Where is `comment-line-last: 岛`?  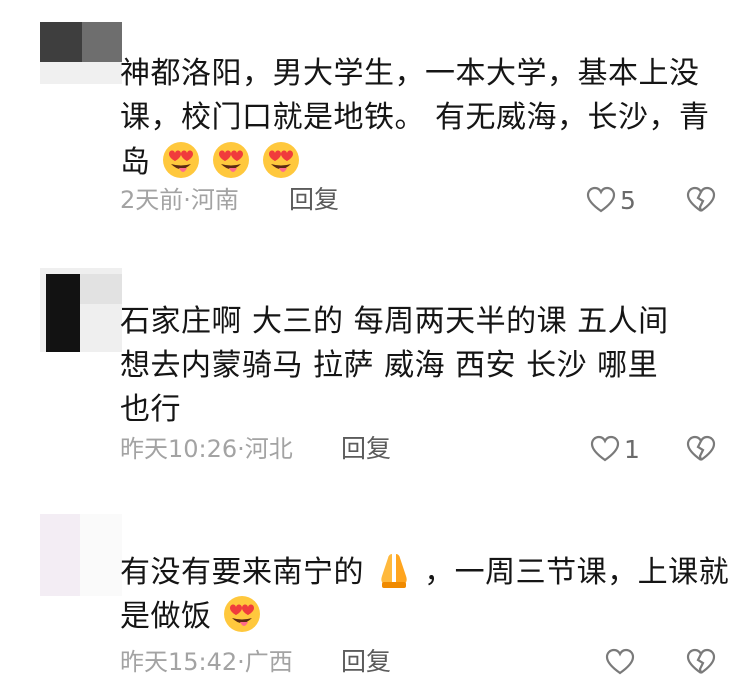
comment-line-last: 岛 is located at coordinates (420, 162).